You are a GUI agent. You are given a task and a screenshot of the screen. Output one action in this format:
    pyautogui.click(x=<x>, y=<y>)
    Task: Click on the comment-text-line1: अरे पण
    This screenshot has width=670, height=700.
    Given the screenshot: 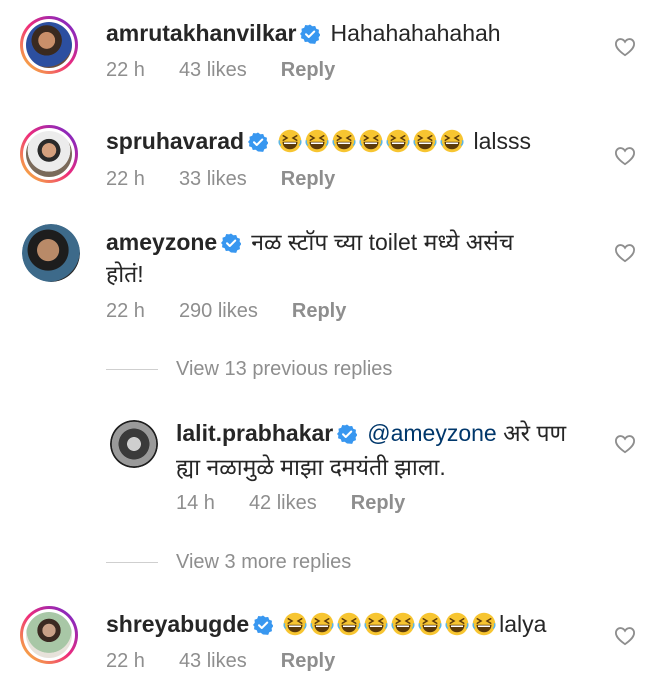 What is the action you would take?
    pyautogui.click(x=535, y=433)
    